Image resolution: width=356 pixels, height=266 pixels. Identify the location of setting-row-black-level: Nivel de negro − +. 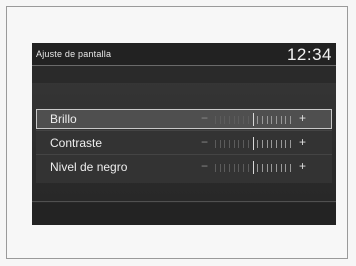
(184, 167).